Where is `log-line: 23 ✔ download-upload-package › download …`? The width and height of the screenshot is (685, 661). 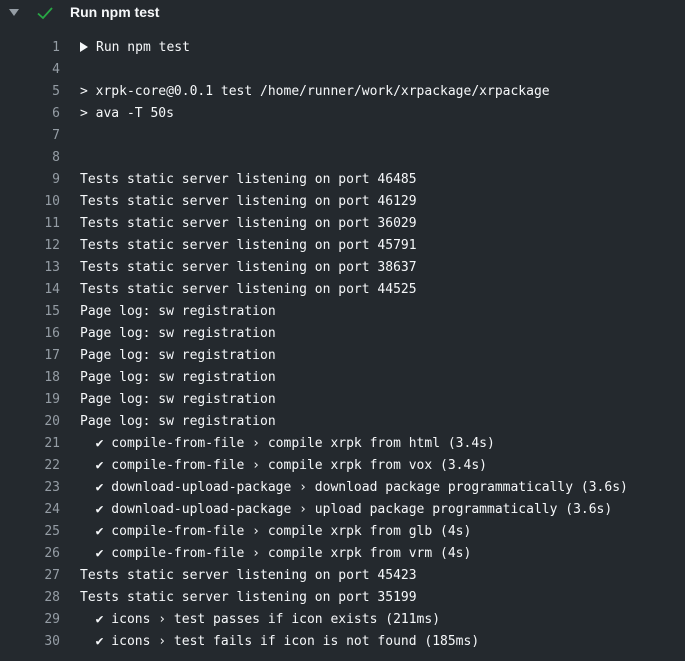 log-line: 23 ✔ download-upload-package › download … is located at coordinates (342, 488).